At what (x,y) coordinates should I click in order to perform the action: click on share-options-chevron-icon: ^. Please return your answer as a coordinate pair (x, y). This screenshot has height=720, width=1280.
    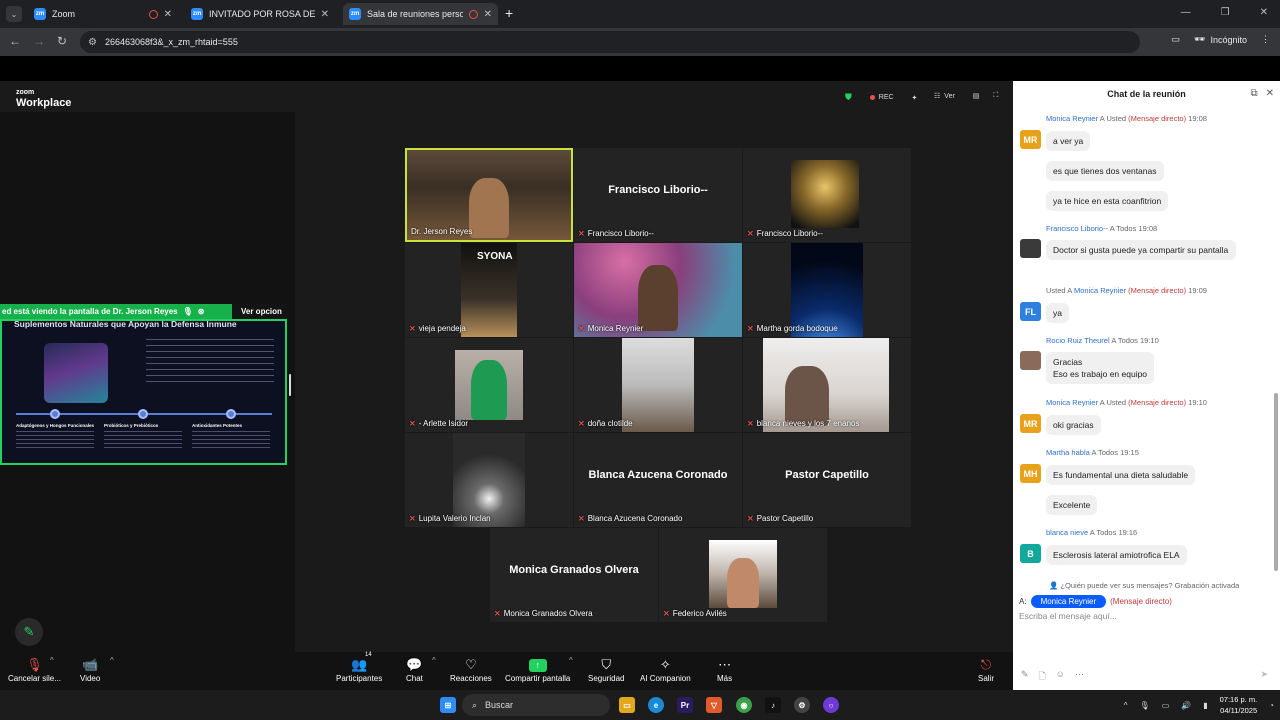
    Looking at the image, I should click on (571, 660).